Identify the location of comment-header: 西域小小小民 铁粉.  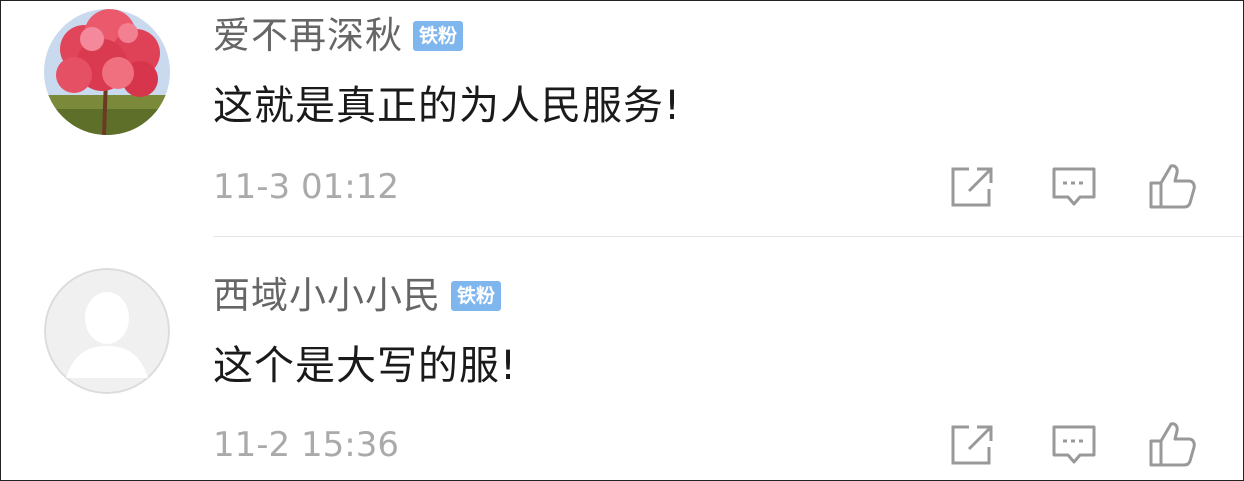
(357, 296).